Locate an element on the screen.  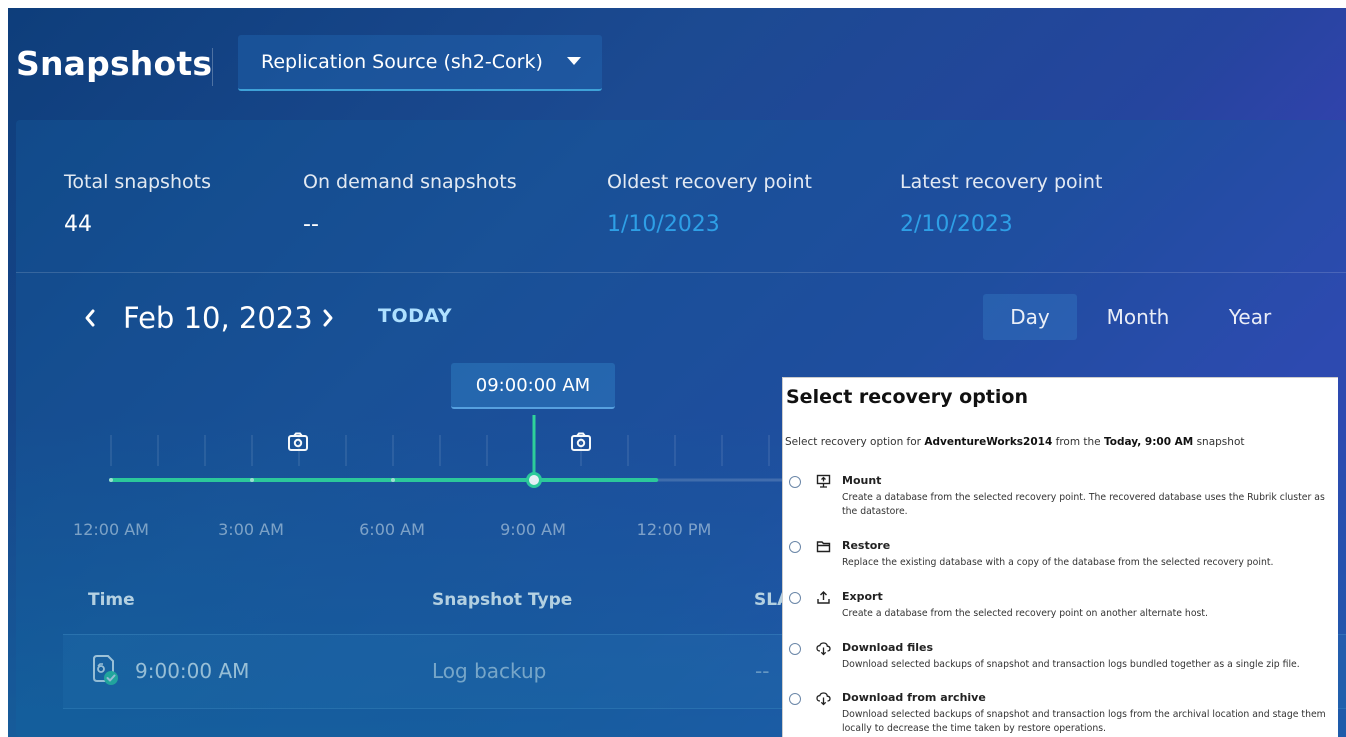
column-header-snapshot-type: Snapshot Type is located at coordinates (502, 600).